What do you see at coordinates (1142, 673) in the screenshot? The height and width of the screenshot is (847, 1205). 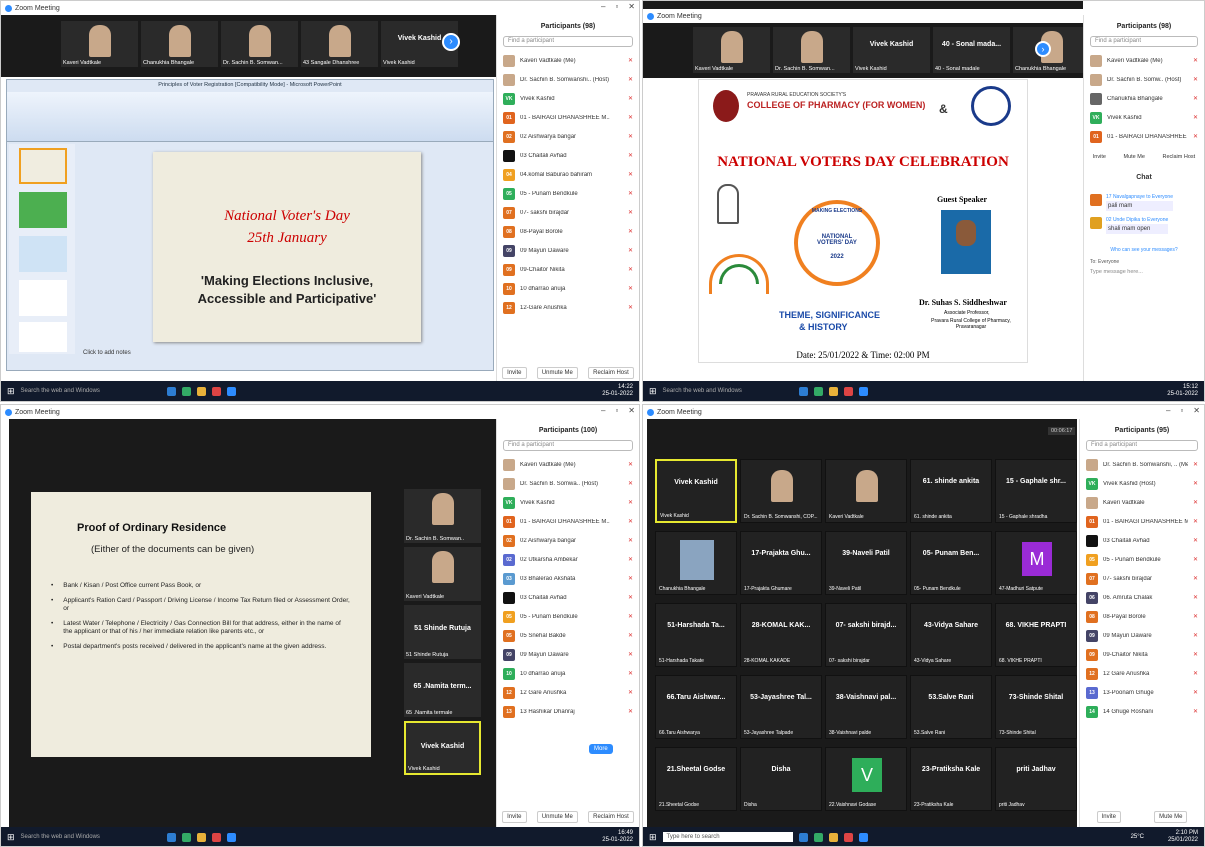 I see `participant-row: 12 12 Gare Anushka ✕` at bounding box center [1142, 673].